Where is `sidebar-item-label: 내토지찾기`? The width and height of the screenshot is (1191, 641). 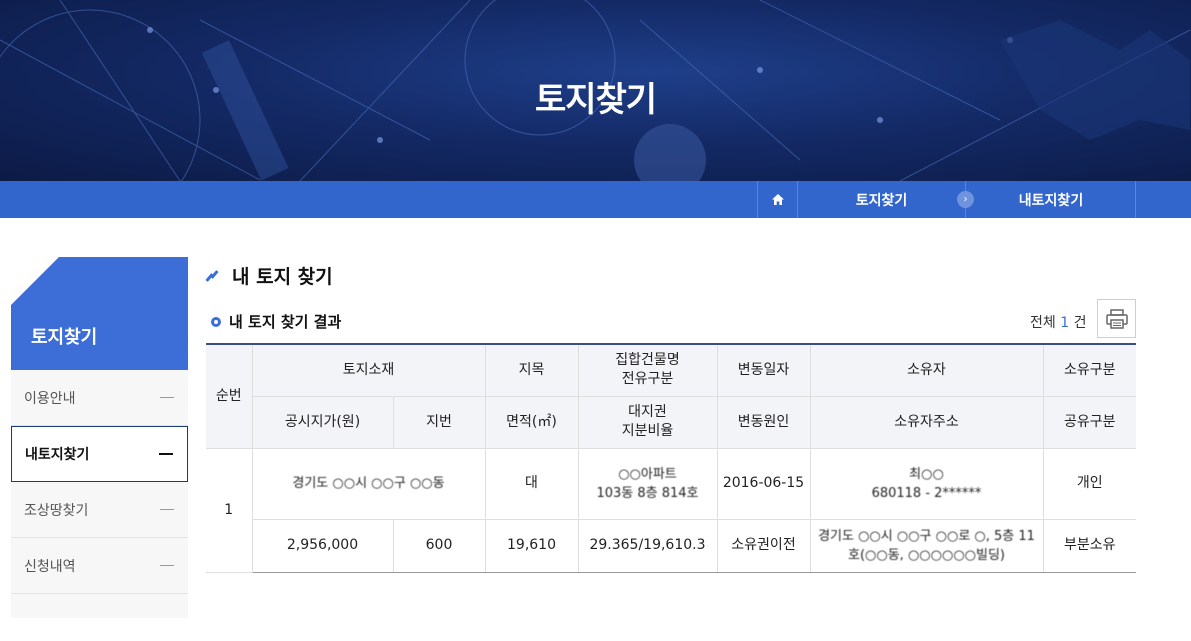 sidebar-item-label: 내토지찾기 is located at coordinates (57, 455).